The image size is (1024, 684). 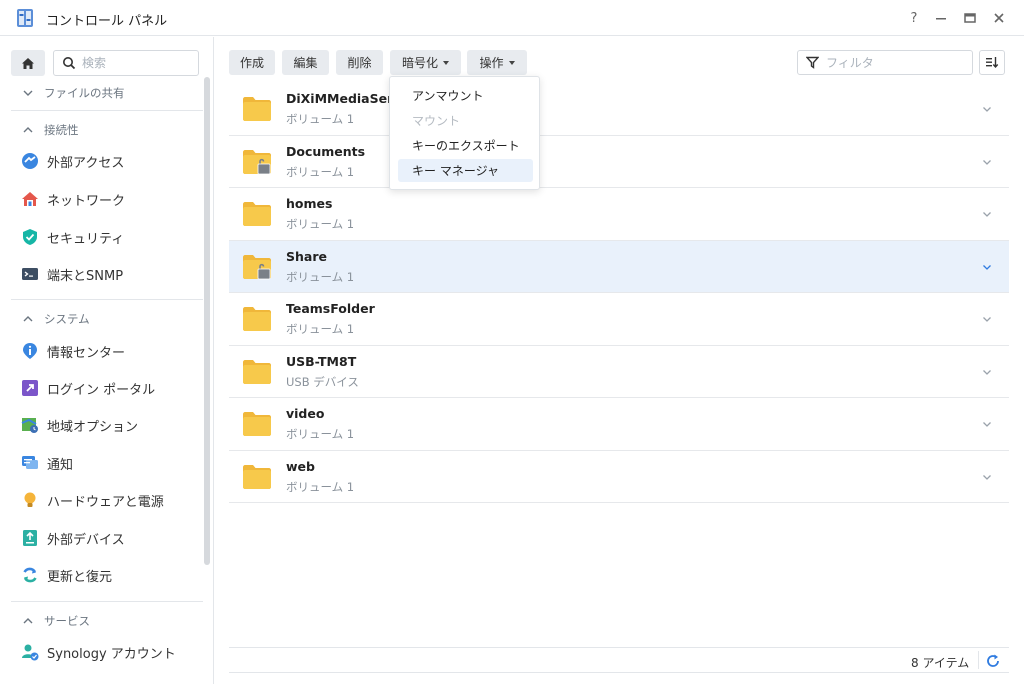 What do you see at coordinates (309, 203) in the screenshot?
I see `shared-folder-name: homes` at bounding box center [309, 203].